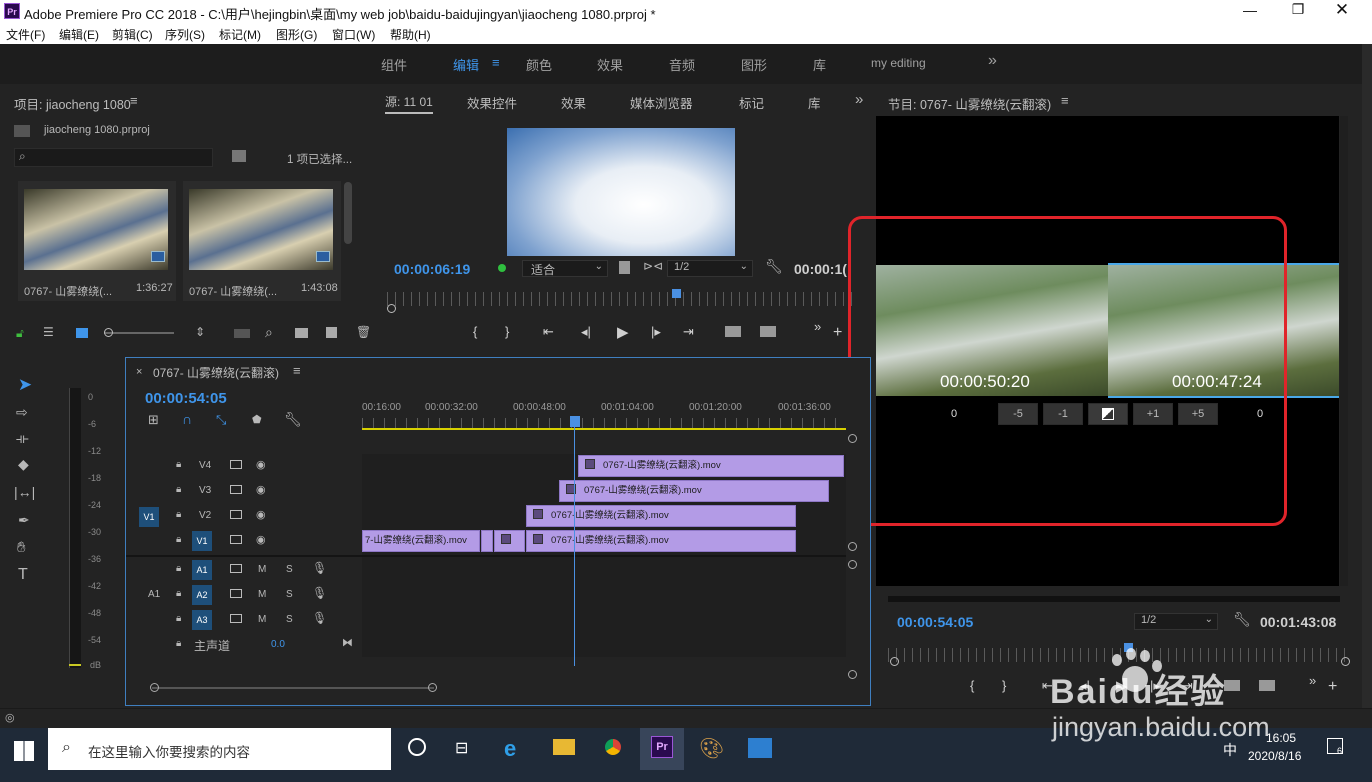  Describe the element at coordinates (1004, 685) in the screenshot. I see `program-mark-out-button: }` at that location.